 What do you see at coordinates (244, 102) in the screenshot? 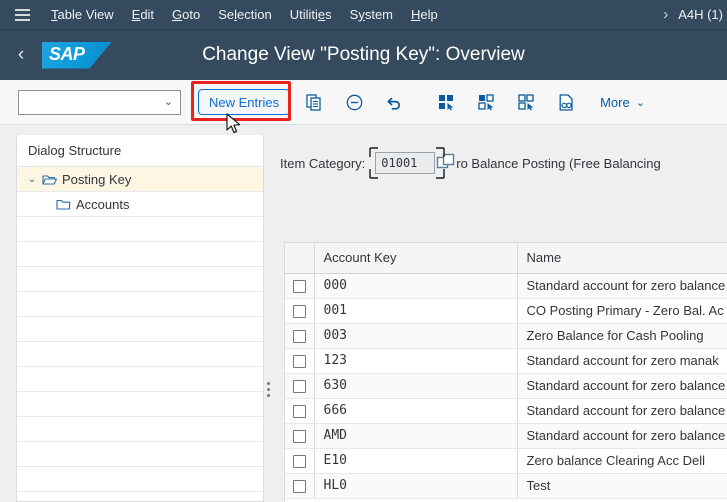
I see `new-entries-button: New Entries` at bounding box center [244, 102].